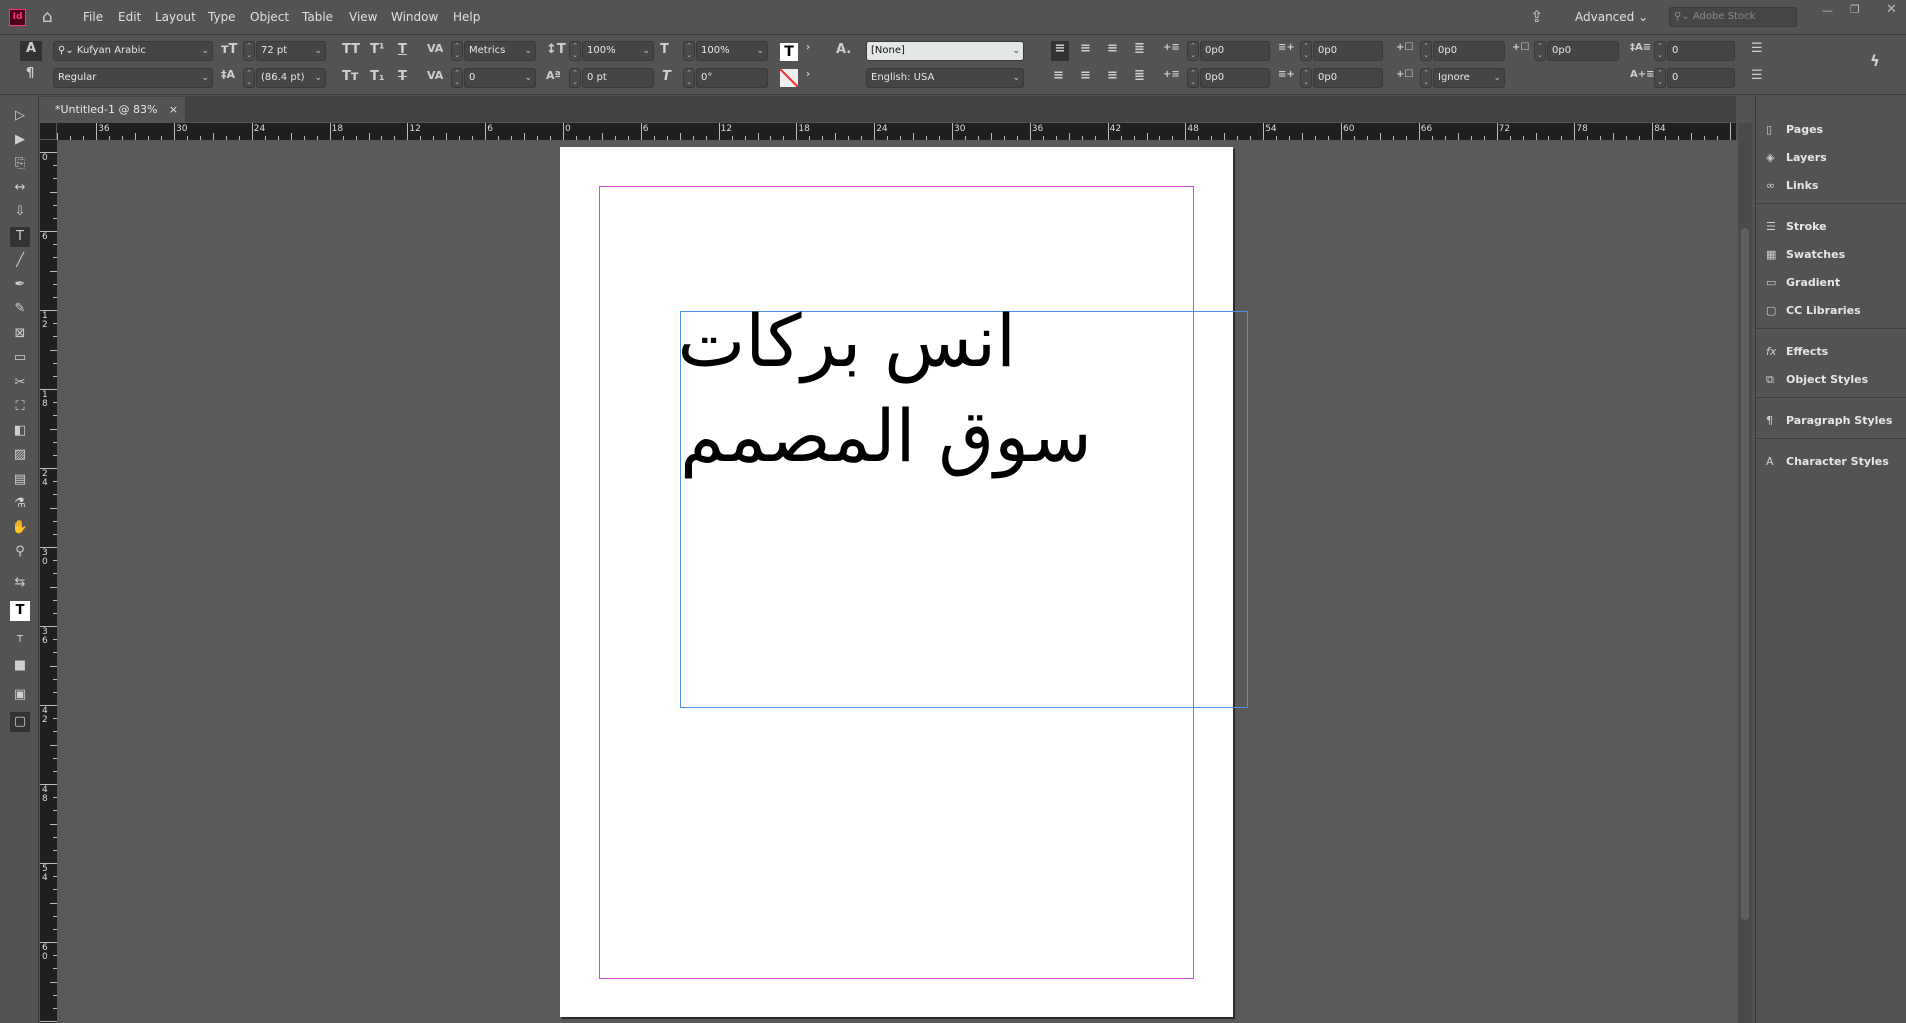 This screenshot has height=1023, width=1906. Describe the element at coordinates (888, 131) in the screenshot. I see `horizontal-ruler: 36 30 24 18 12 6 0 6 12 18 24 30 36 42 48 54 60 66 72 78 84` at that location.